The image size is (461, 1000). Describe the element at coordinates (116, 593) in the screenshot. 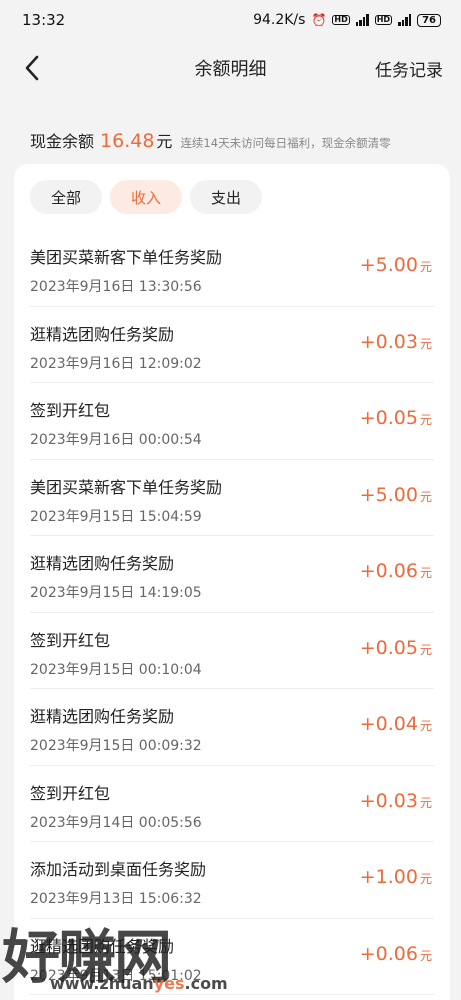

I see `record-time: 2023年9月15日 14:19:05` at that location.